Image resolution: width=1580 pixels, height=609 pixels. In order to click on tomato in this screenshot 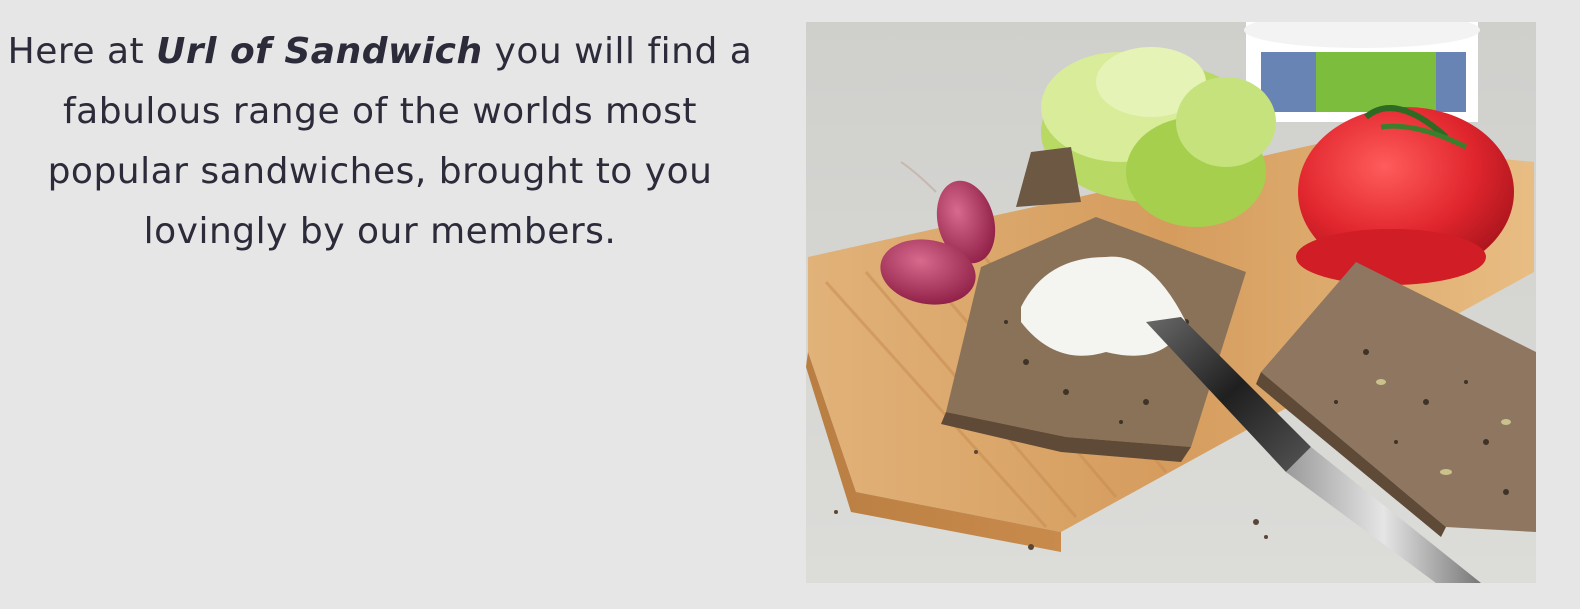, I will do `click(1405, 195)`.